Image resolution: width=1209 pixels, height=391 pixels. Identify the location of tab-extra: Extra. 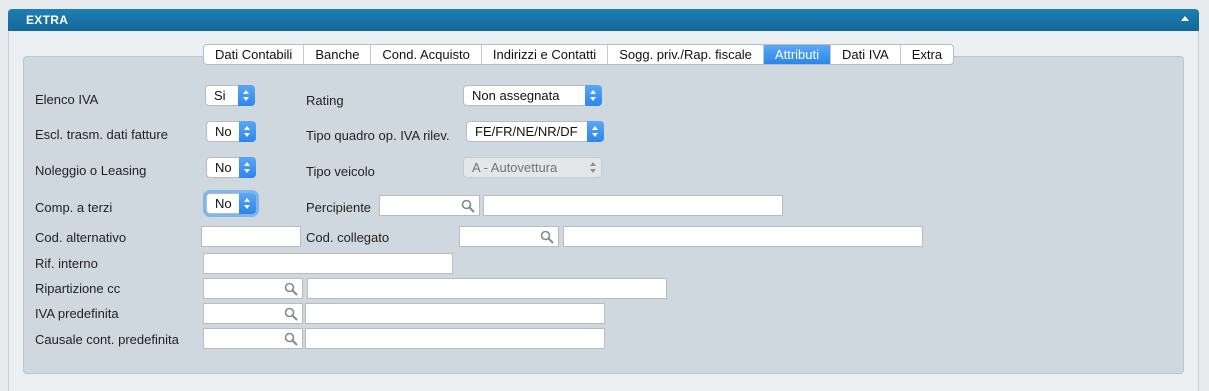
(927, 54).